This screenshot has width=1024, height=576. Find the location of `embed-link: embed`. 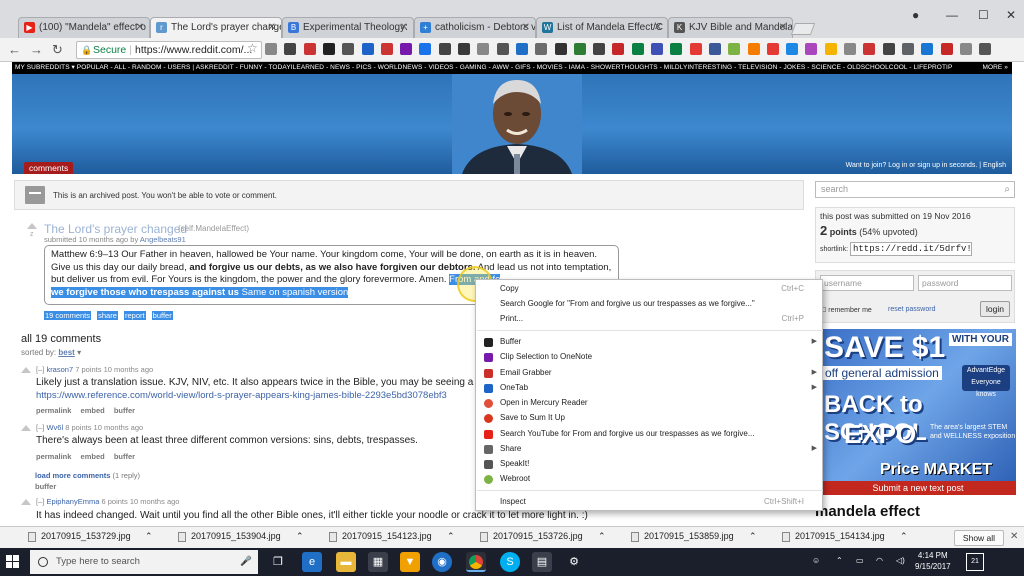

embed-link: embed is located at coordinates (93, 456).